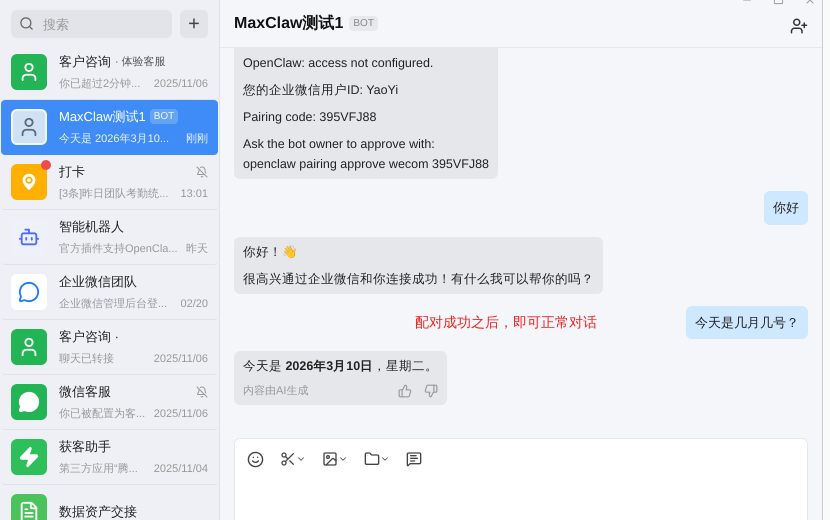 The image size is (830, 520). I want to click on chat-name: 微信客服, so click(85, 392).